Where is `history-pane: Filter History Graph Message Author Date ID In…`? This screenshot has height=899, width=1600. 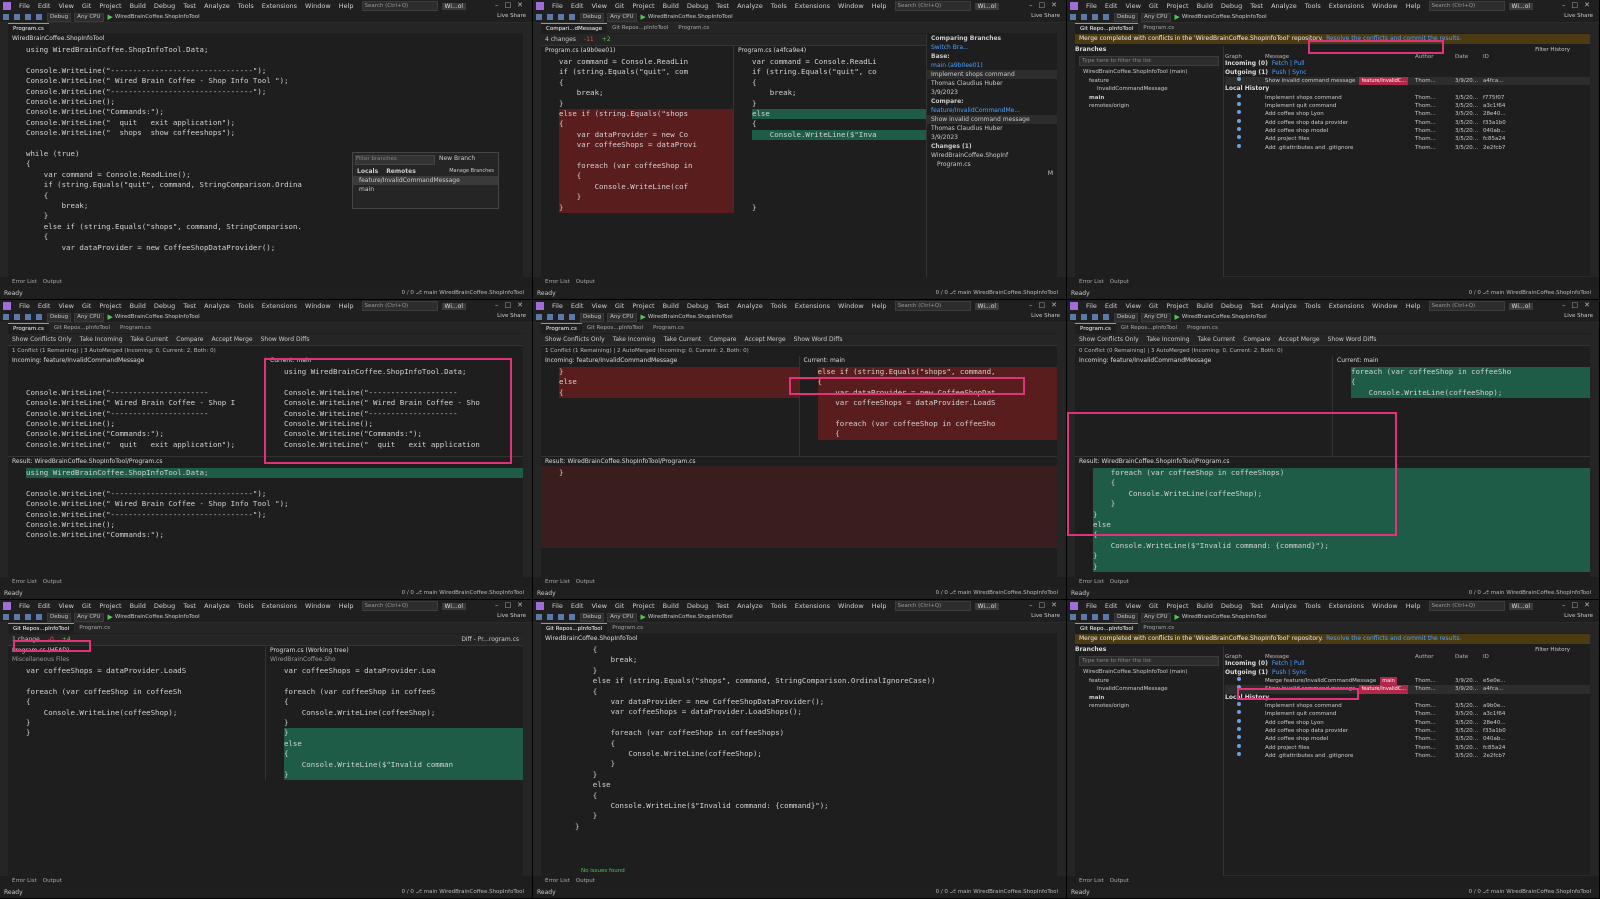
history-pane: Filter History Graph Message Author Date ID In… is located at coordinates (1407, 161).